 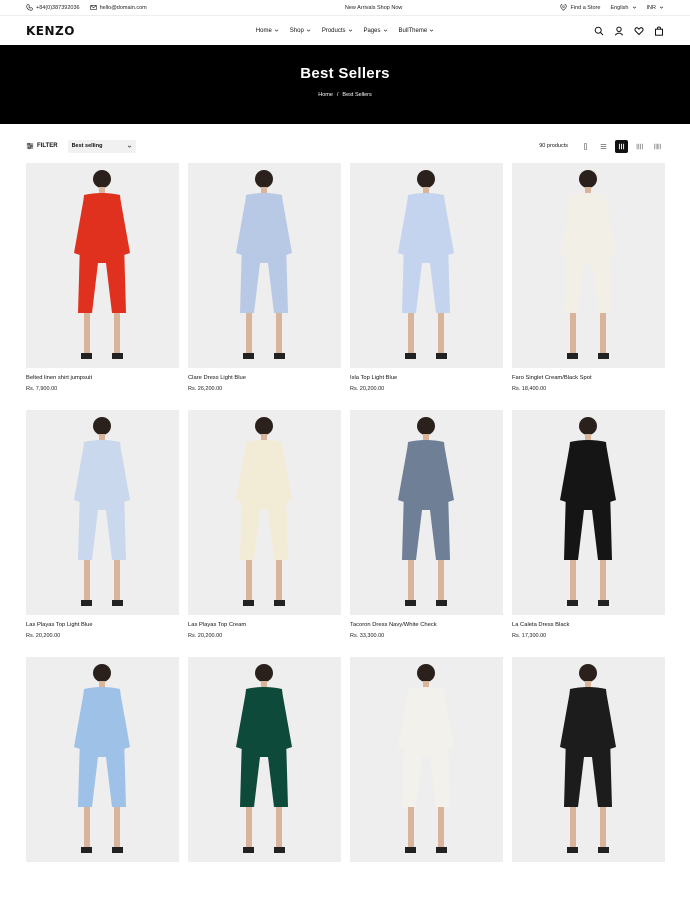 I want to click on product-price: Rs. 18,400.00, so click(x=529, y=389).